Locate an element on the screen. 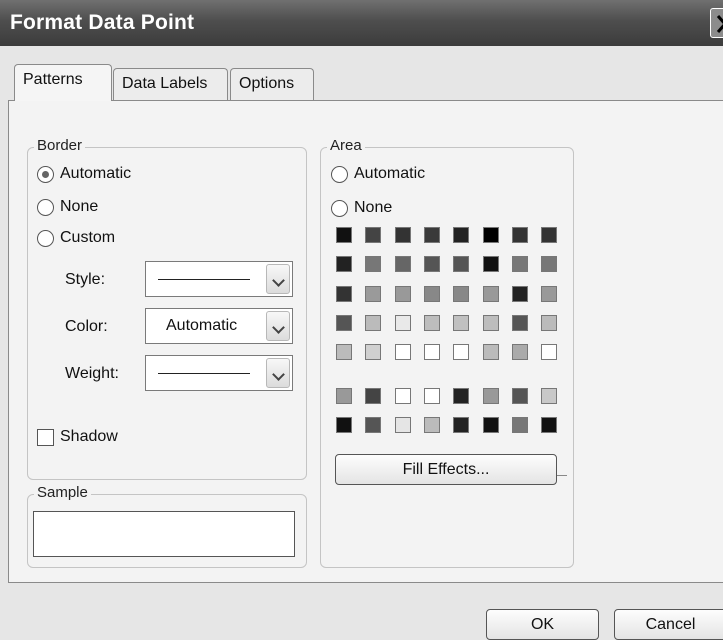 The width and height of the screenshot is (723, 640). border-custom-label: Custom is located at coordinates (88, 237).